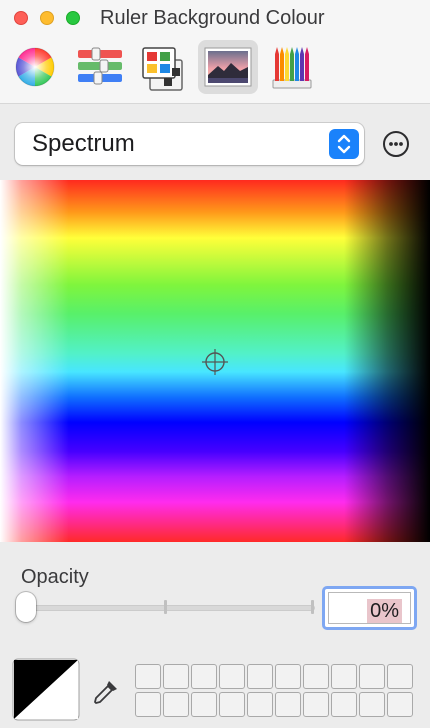  What do you see at coordinates (21, 18) in the screenshot?
I see `close-button` at bounding box center [21, 18].